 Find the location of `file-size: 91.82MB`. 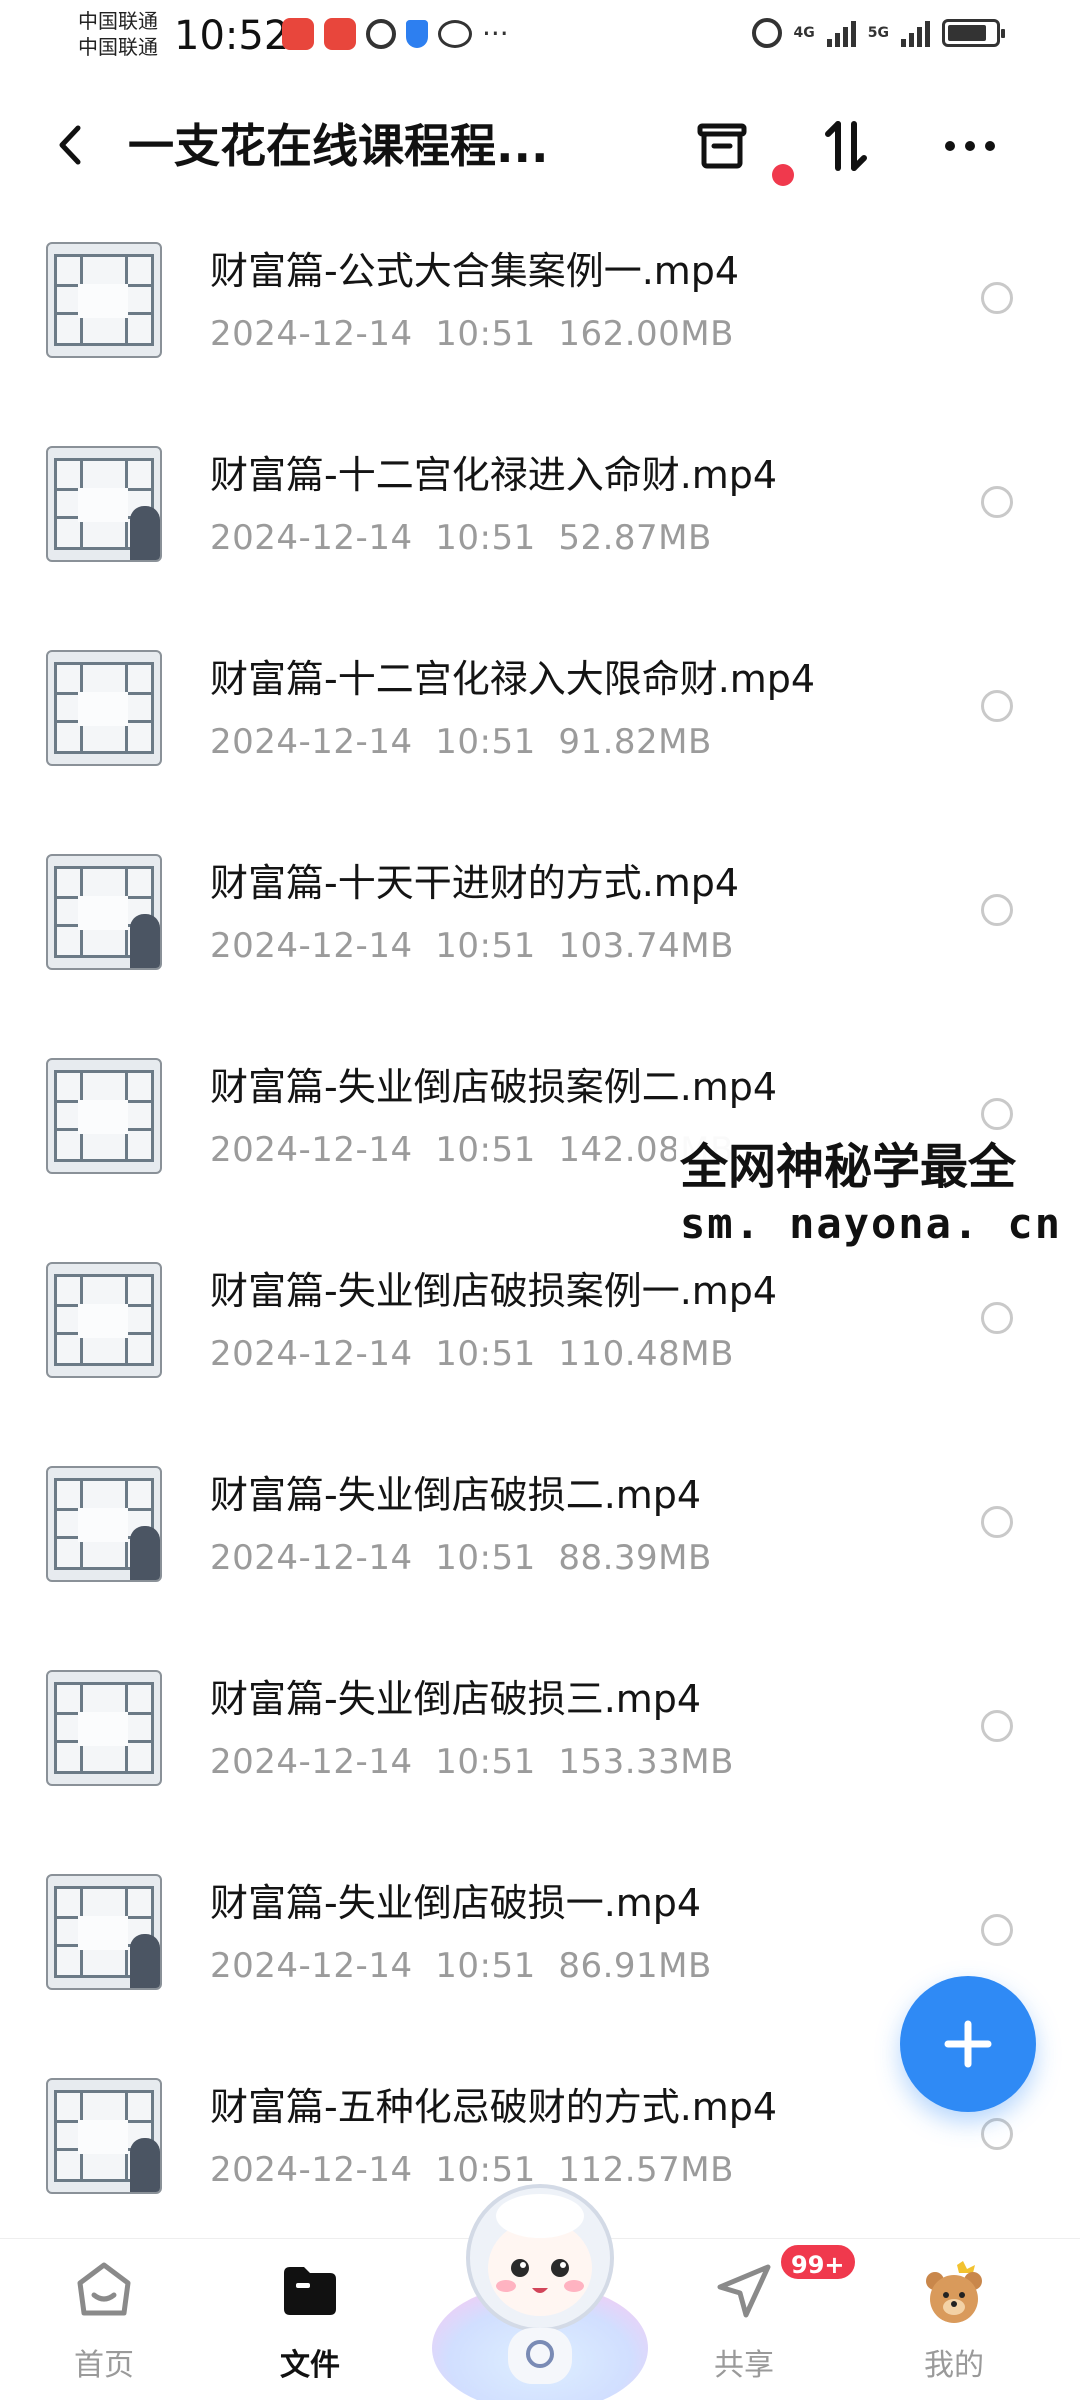

file-size: 91.82MB is located at coordinates (635, 742).